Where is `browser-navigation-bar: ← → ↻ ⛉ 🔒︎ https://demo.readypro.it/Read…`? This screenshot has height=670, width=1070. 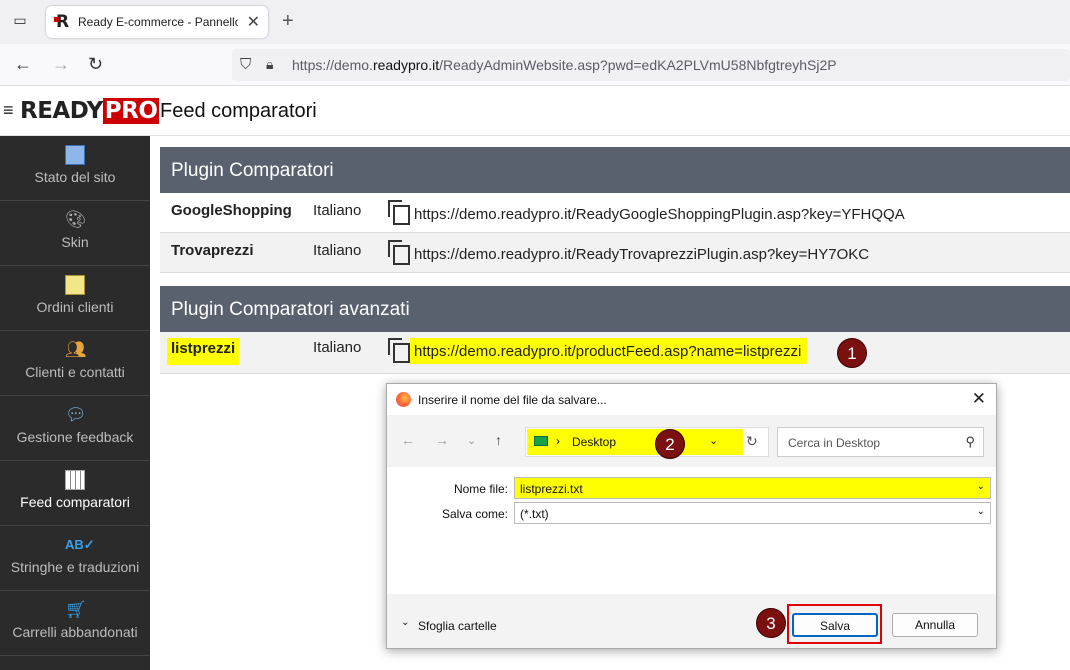 browser-navigation-bar: ← → ↻ ⛉ 🔒︎ https://demo.readypro.it/Read… is located at coordinates (535, 65).